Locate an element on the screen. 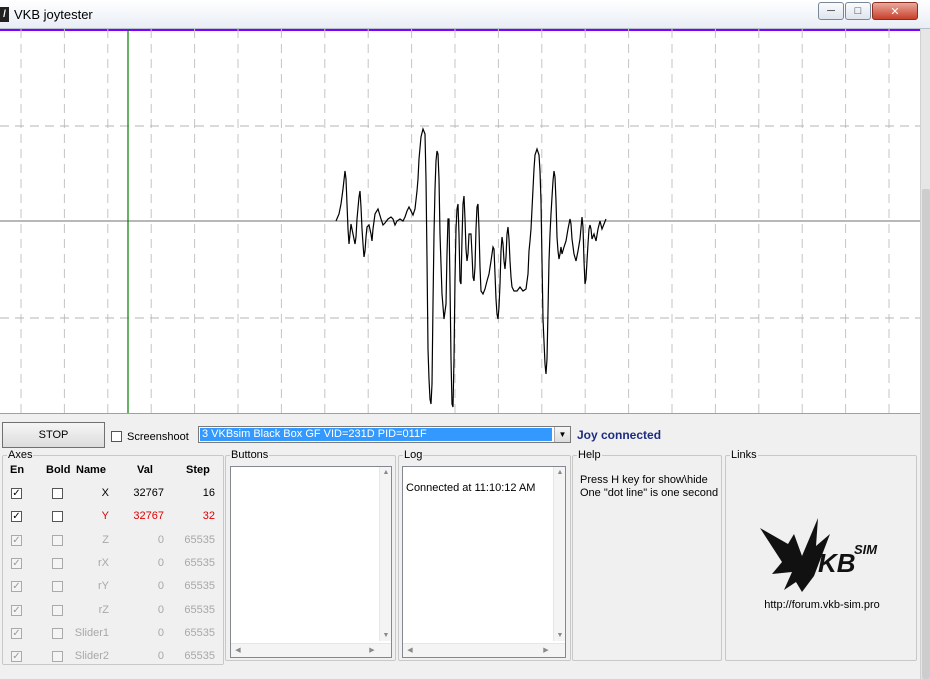 The height and width of the screenshot is (679, 930). axis-row: ✓ Slider1 0 65535 is located at coordinates (114, 634).